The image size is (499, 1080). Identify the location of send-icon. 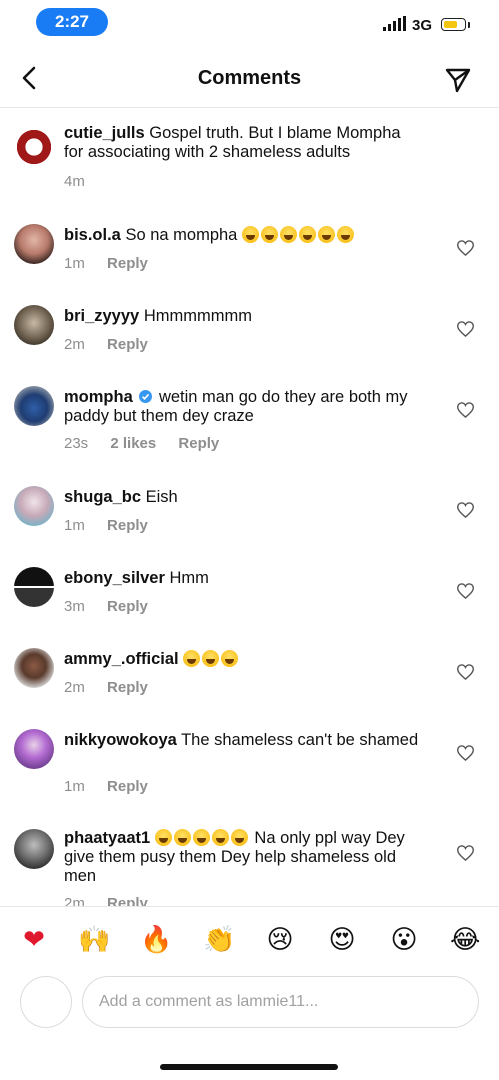
(458, 80).